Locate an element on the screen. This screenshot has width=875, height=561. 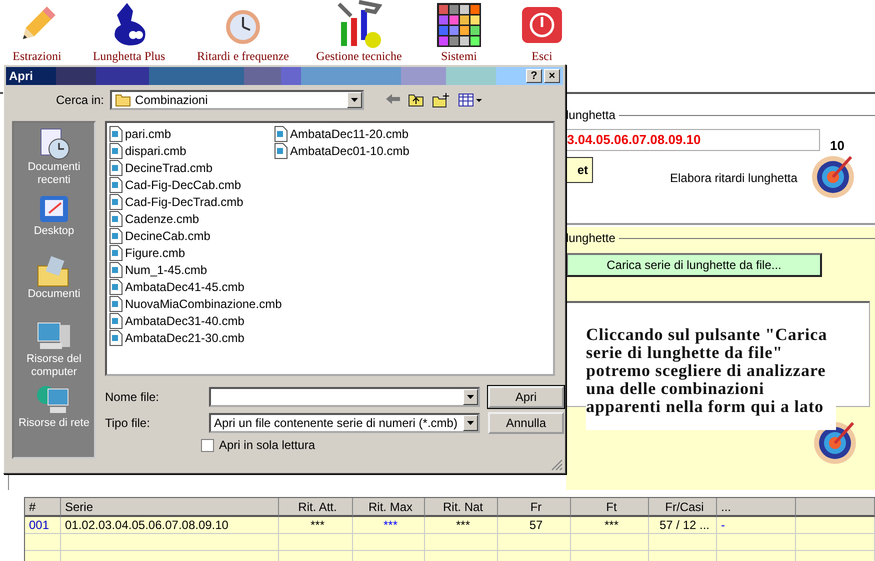
series-field: 3.04.05.06.07.08.09.10 is located at coordinates (693, 140).